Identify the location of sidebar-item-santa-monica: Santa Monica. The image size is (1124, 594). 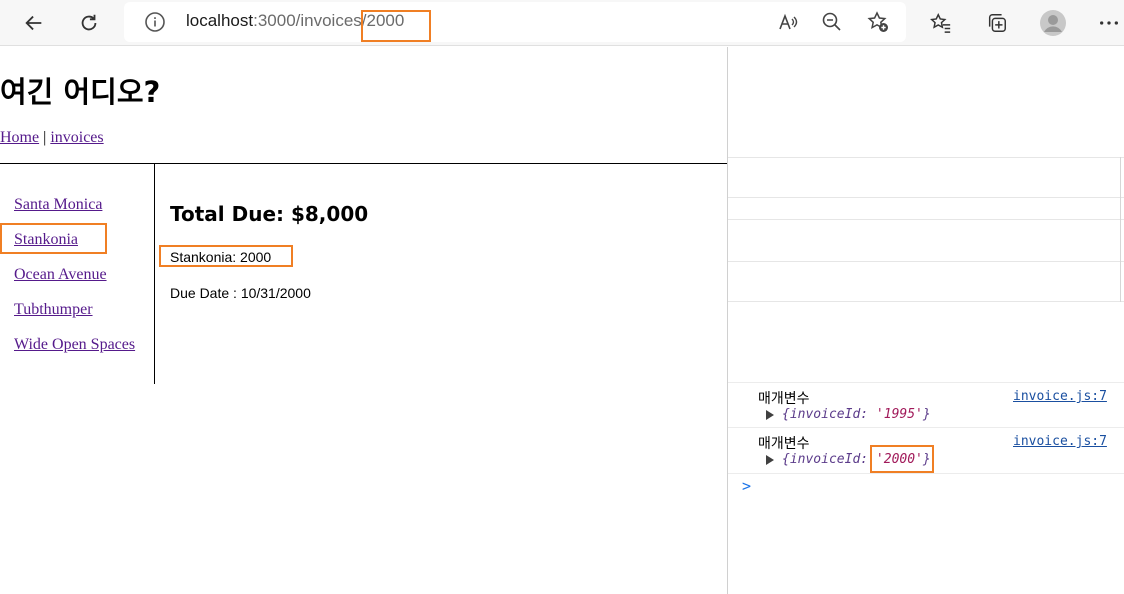
(58, 205).